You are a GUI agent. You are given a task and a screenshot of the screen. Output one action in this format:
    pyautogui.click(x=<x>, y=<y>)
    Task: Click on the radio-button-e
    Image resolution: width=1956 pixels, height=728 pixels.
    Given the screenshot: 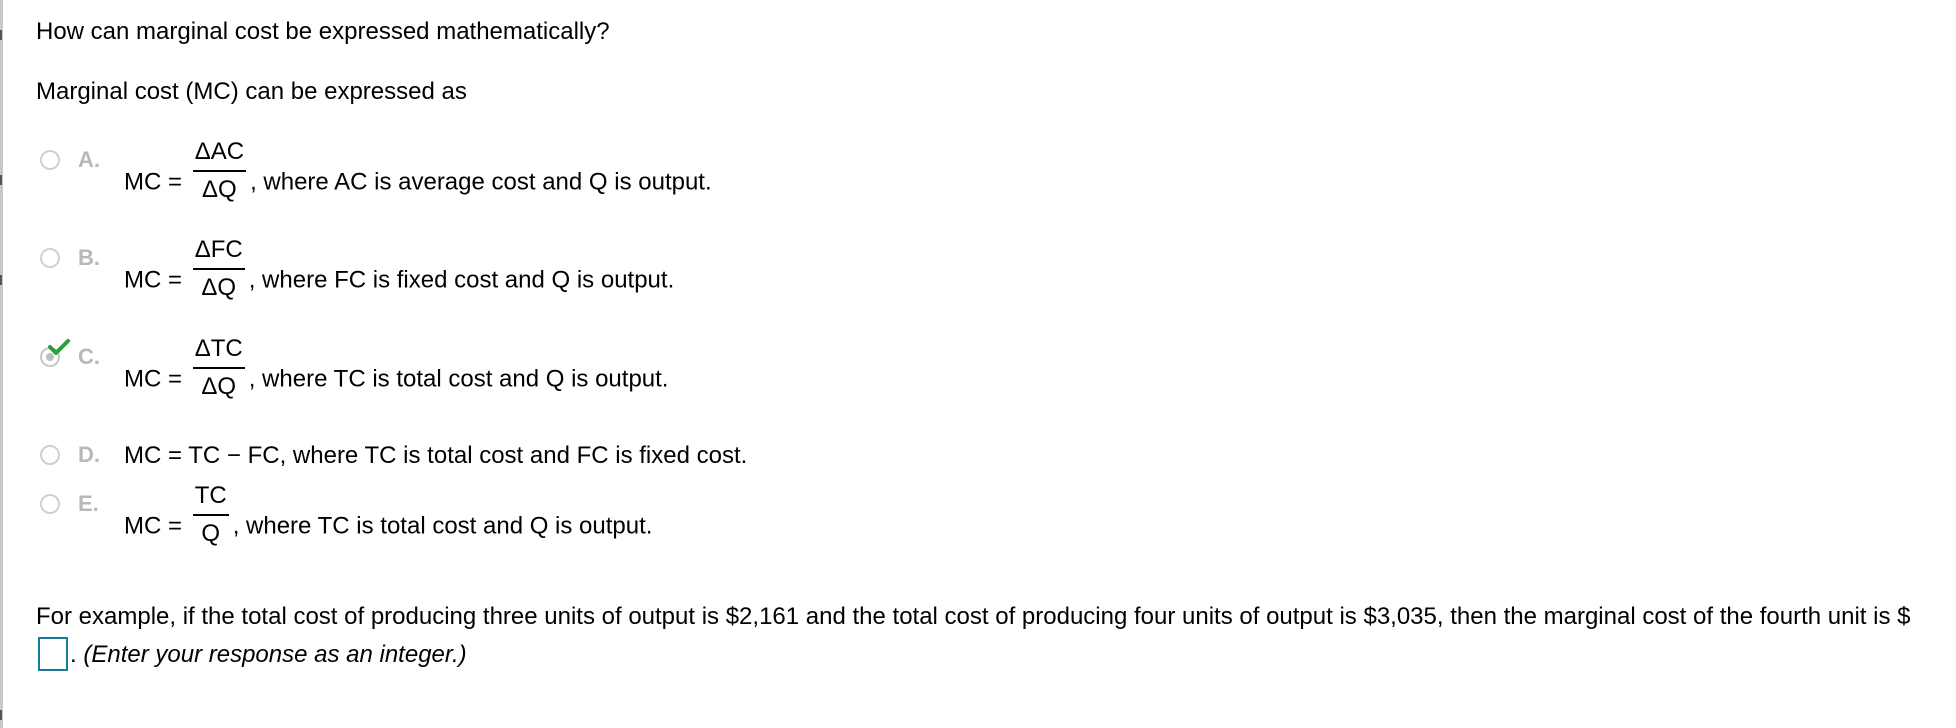 What is the action you would take?
    pyautogui.click(x=50, y=504)
    